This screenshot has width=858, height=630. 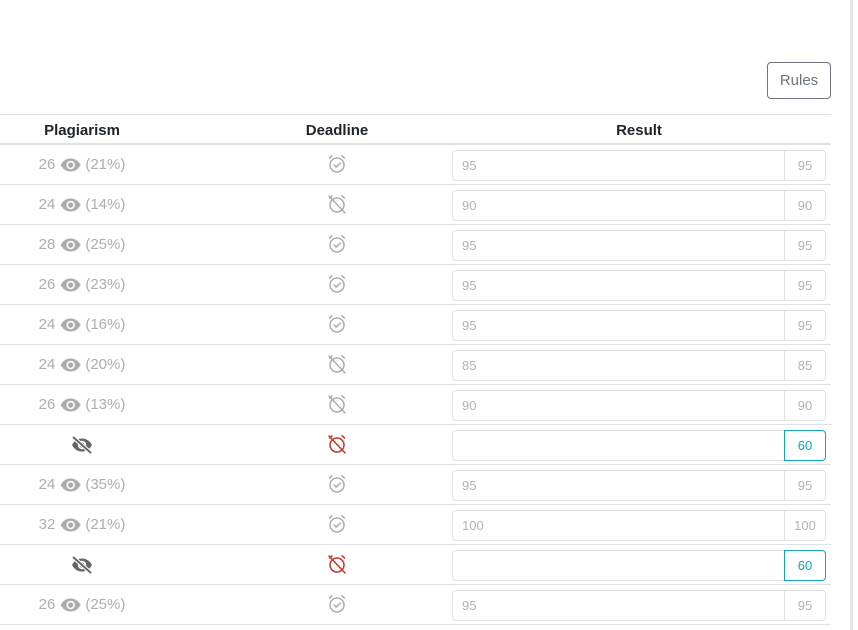 What do you see at coordinates (82, 524) in the screenshot?
I see `plagiarism-cell: 32 (21%)` at bounding box center [82, 524].